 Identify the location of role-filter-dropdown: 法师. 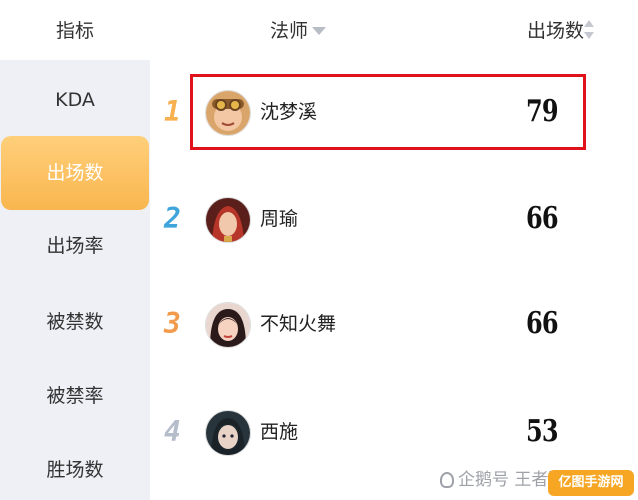
(298, 30).